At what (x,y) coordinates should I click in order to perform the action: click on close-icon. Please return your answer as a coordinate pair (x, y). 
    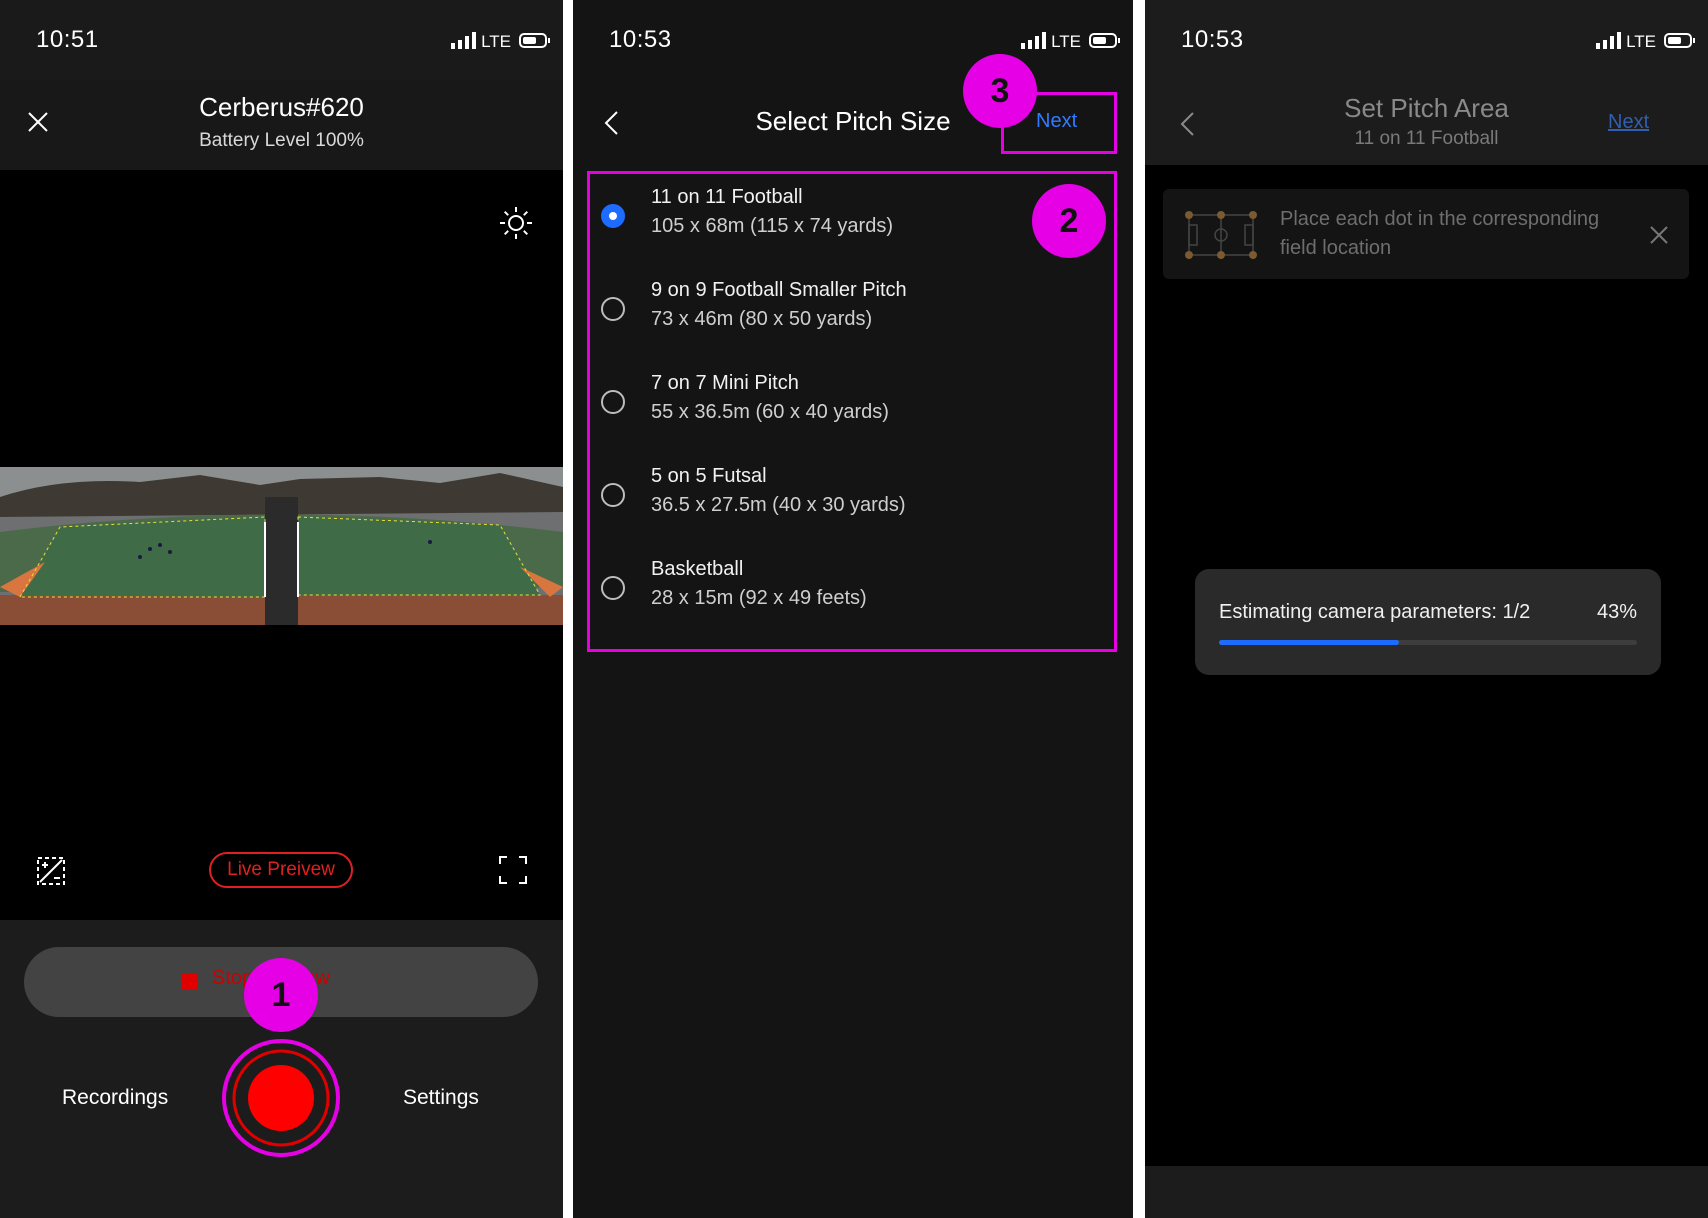
    Looking at the image, I should click on (1659, 235).